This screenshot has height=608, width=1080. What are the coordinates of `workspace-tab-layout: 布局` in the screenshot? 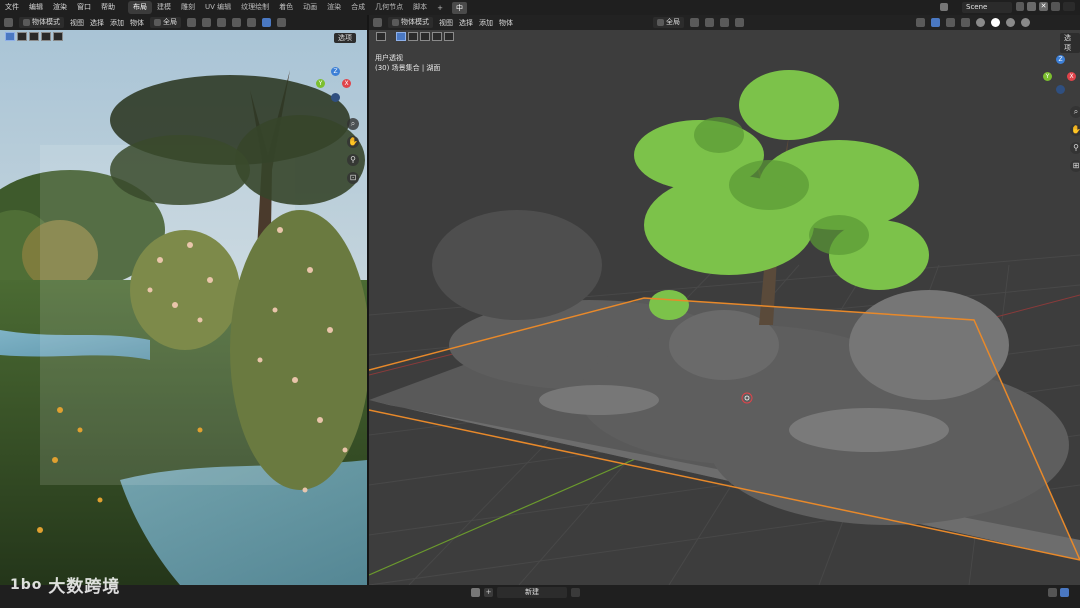 It's located at (140, 7).